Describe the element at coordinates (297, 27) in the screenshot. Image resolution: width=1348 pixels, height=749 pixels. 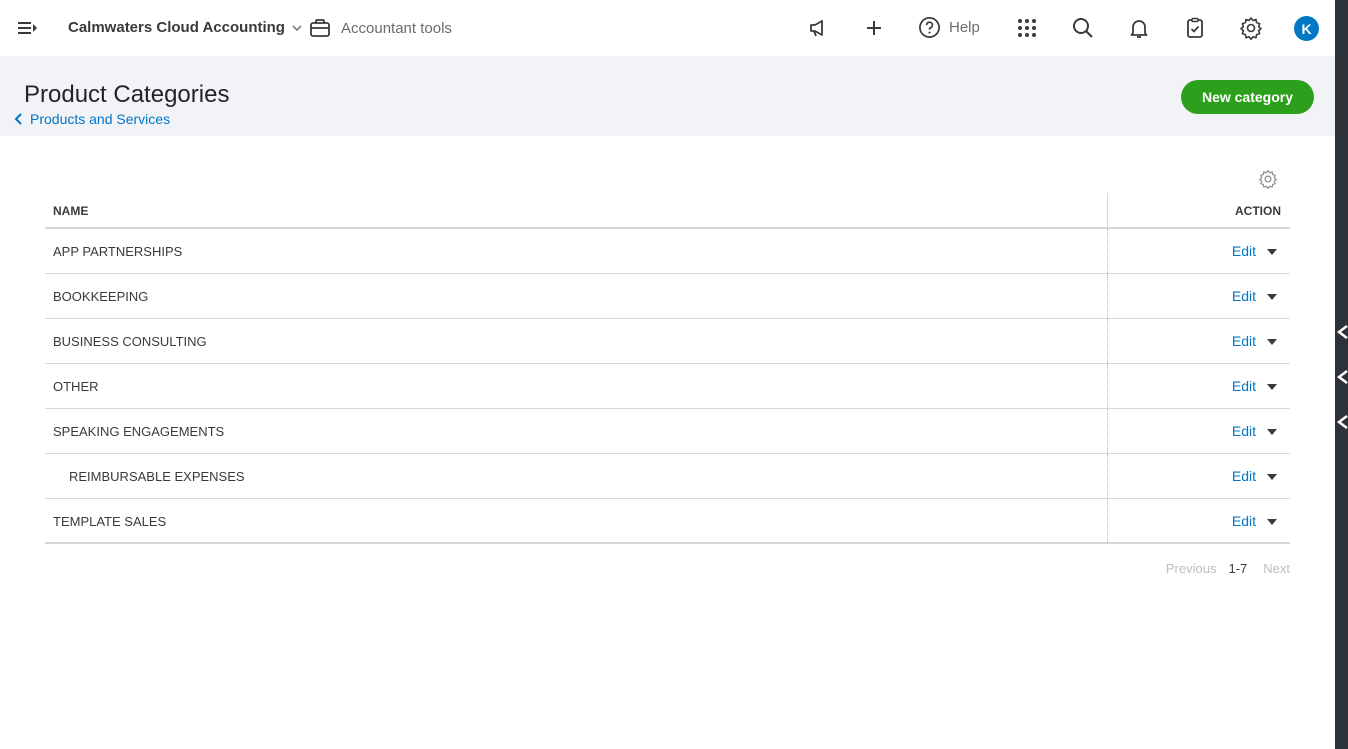
I see `chevron-down-icon` at that location.